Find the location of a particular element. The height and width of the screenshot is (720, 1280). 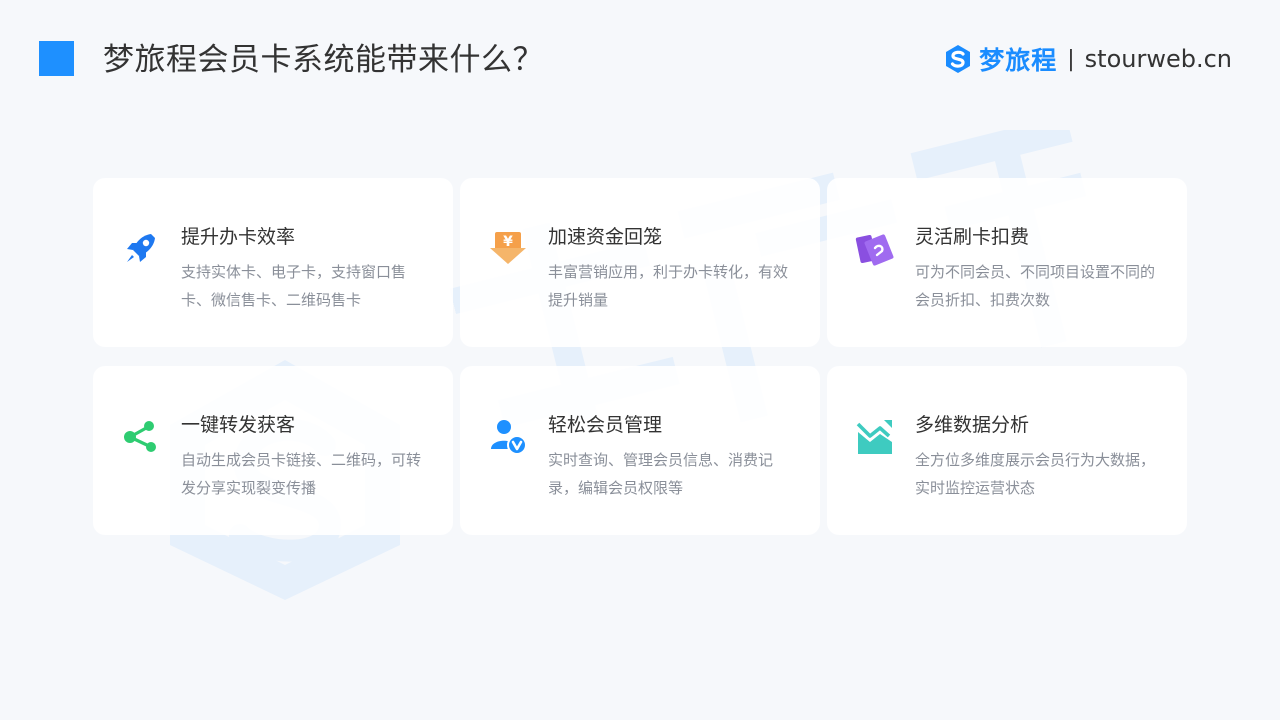

card-description: 支持实体卡、电子卡，支持窗口售卡、微信售卡、二维码售卡 is located at coordinates (294, 286).